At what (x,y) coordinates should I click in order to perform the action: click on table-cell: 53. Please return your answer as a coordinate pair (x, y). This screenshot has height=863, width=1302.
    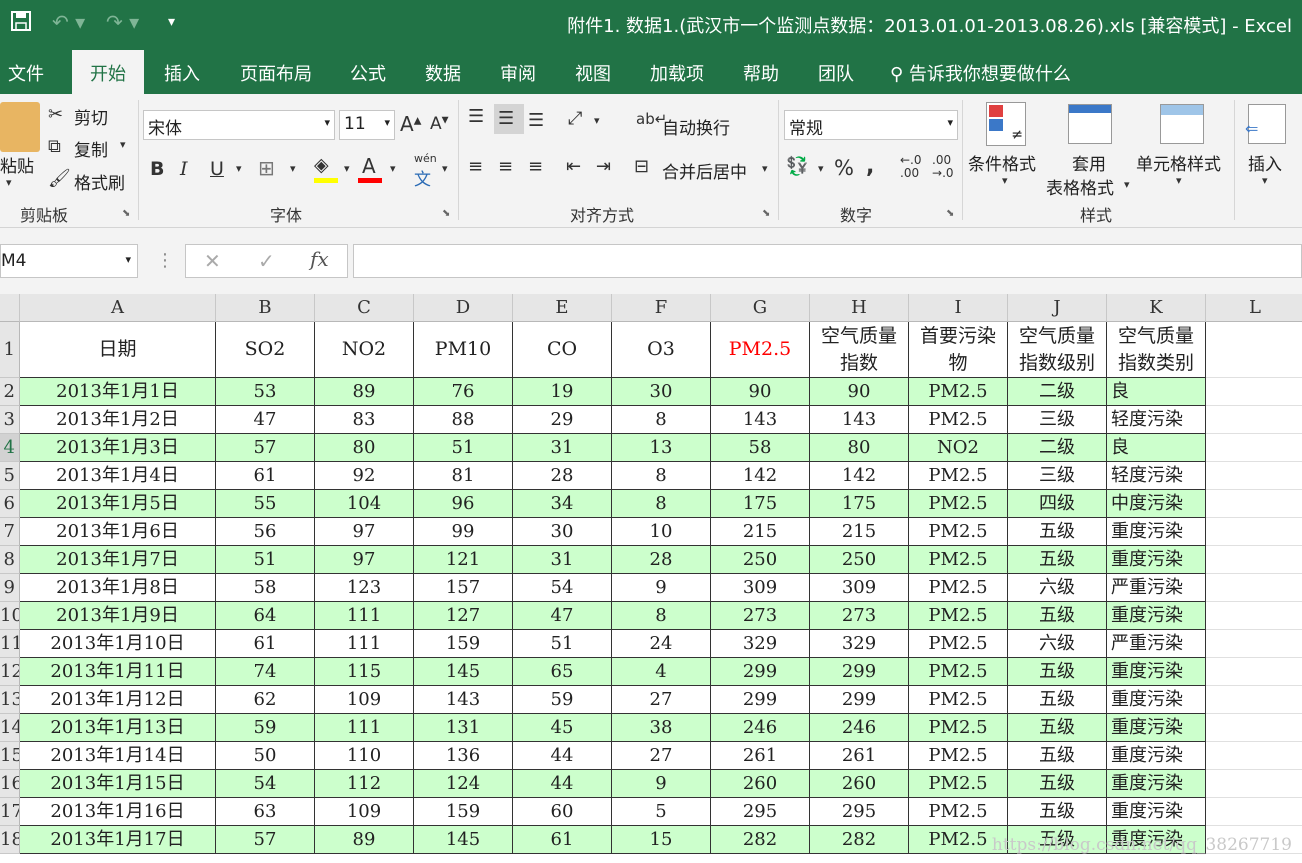
    Looking at the image, I should click on (265, 392).